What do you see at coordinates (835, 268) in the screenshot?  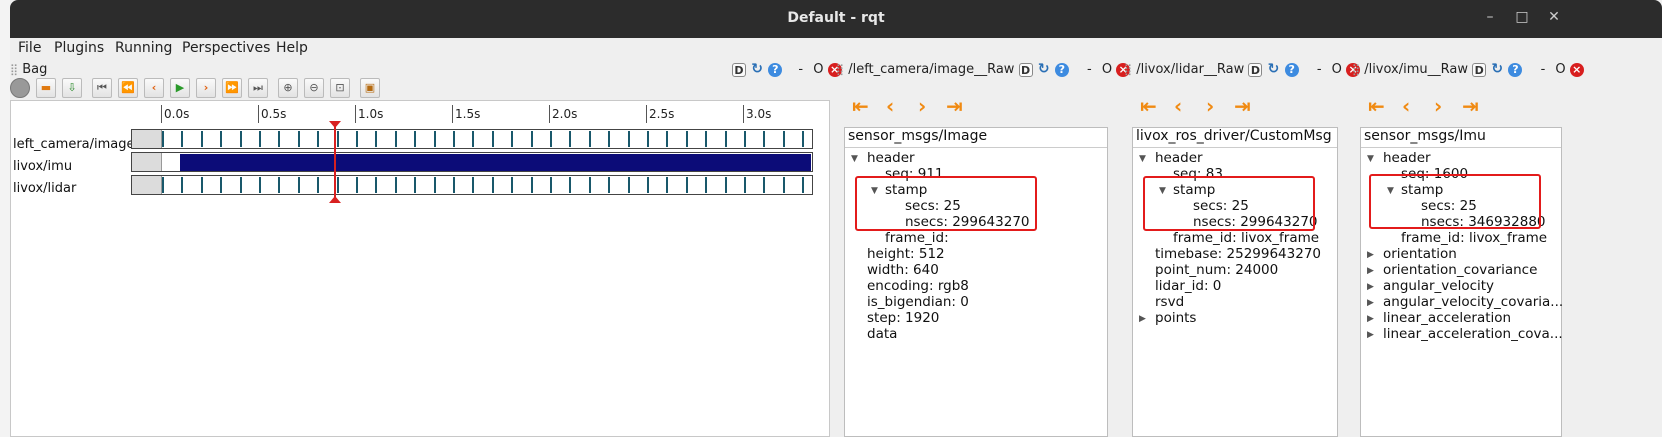 I see `splitter` at bounding box center [835, 268].